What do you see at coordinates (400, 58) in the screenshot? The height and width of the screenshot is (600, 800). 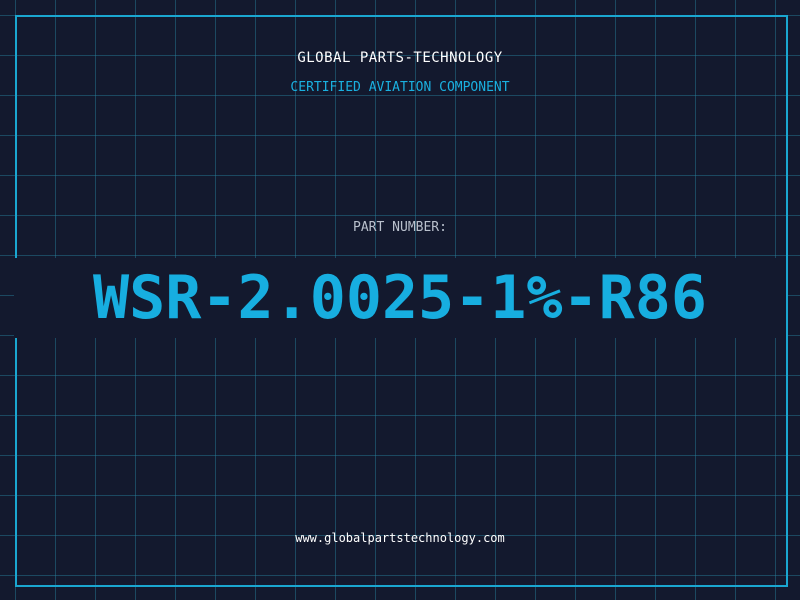 I see `company-name: GLOBAL PARTS-TECHNOLOGY` at bounding box center [400, 58].